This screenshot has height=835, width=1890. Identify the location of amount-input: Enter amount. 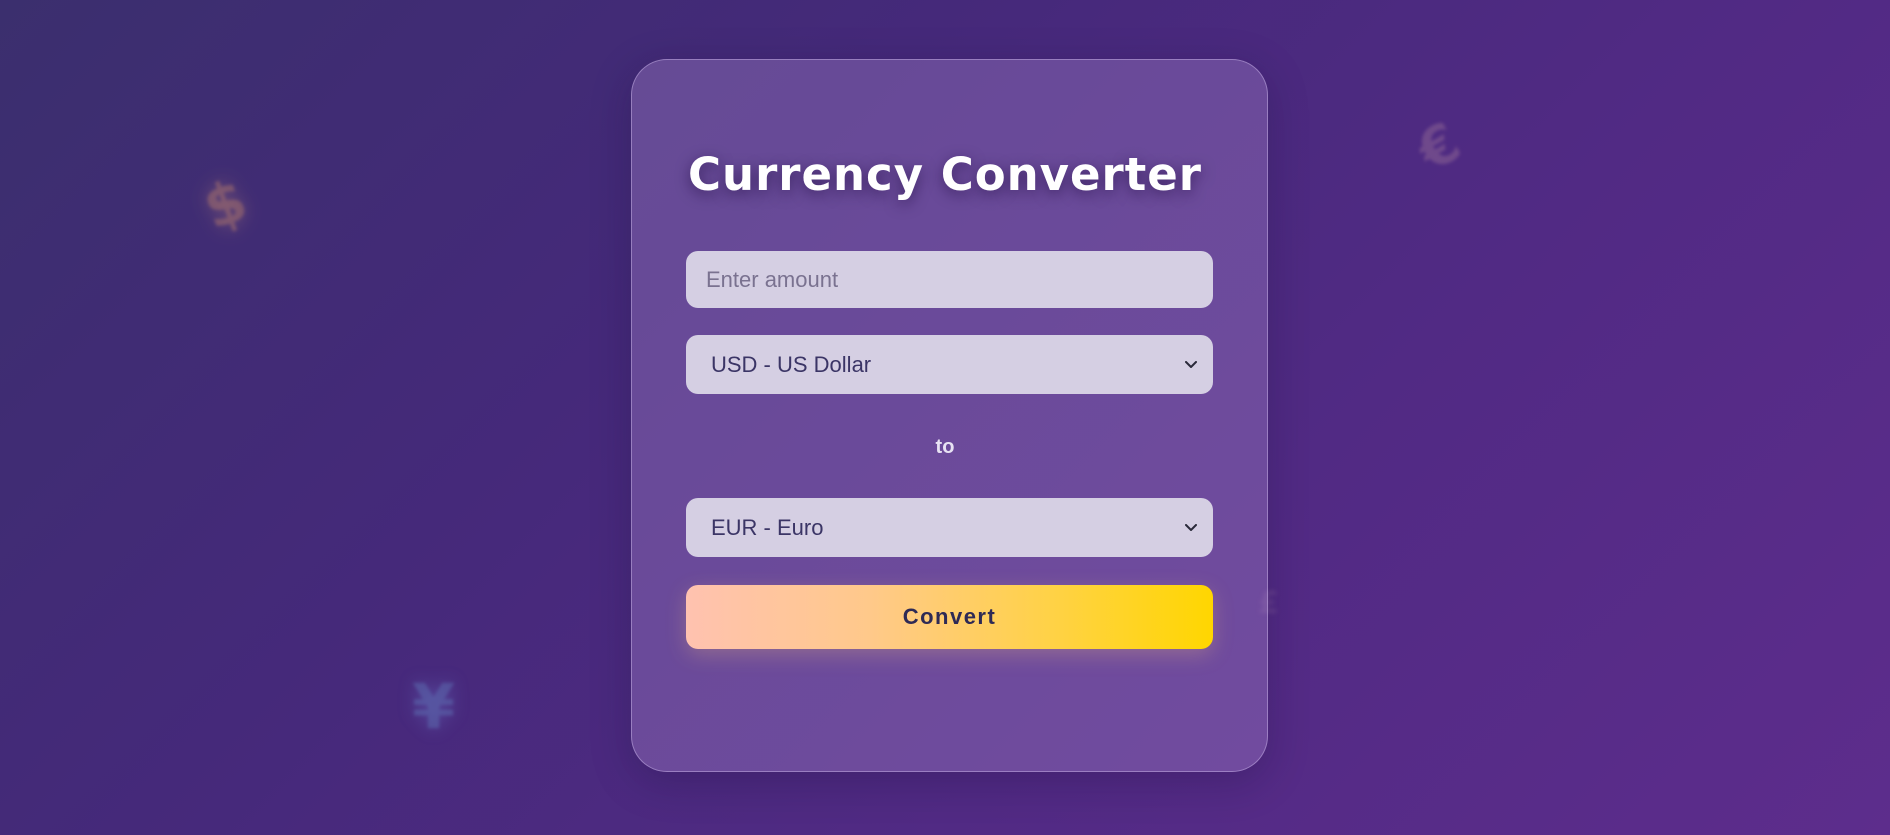
(949, 279).